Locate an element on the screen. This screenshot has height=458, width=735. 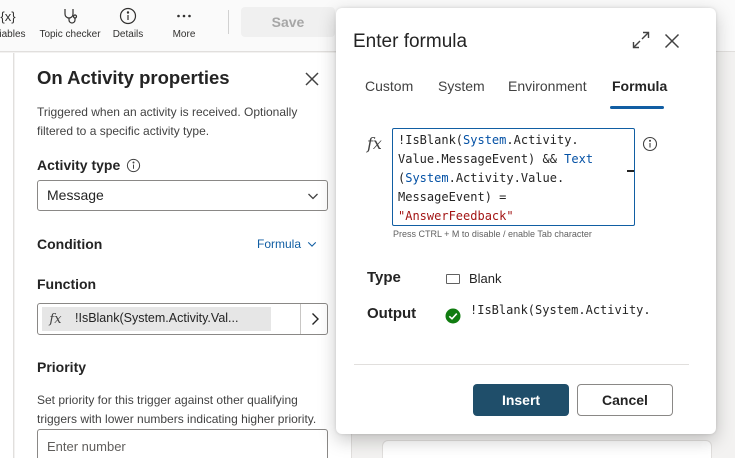
expand-icon is located at coordinates (641, 40).